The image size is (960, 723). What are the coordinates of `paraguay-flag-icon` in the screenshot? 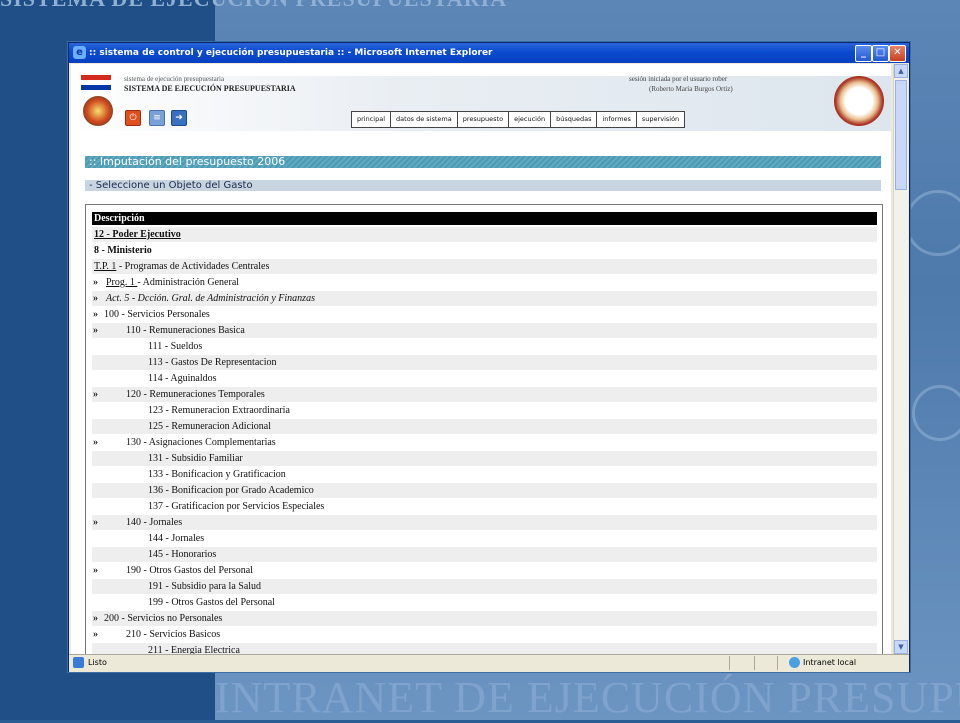 It's located at (96, 83).